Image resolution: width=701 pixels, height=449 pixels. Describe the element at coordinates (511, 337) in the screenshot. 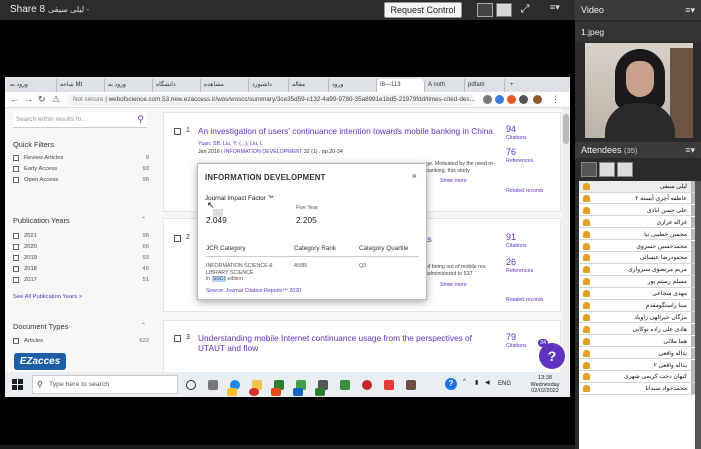

I see `citations-count: 79` at that location.